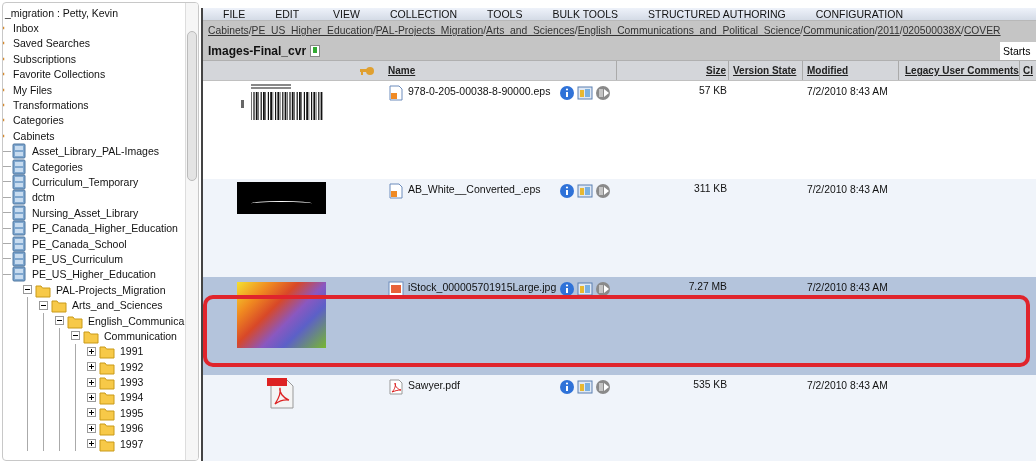 The width and height of the screenshot is (1036, 461). Describe the element at coordinates (287, 14) in the screenshot. I see `menu-item: EDIT` at that location.